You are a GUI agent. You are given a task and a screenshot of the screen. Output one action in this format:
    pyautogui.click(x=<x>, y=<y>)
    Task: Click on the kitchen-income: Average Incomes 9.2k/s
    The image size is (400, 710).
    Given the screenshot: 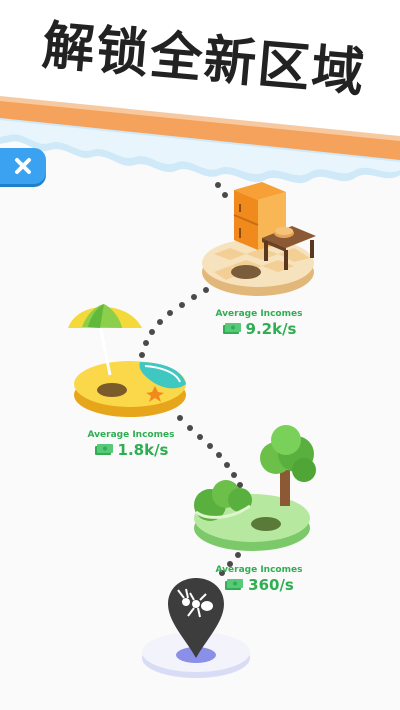 What is the action you would take?
    pyautogui.click(x=259, y=323)
    